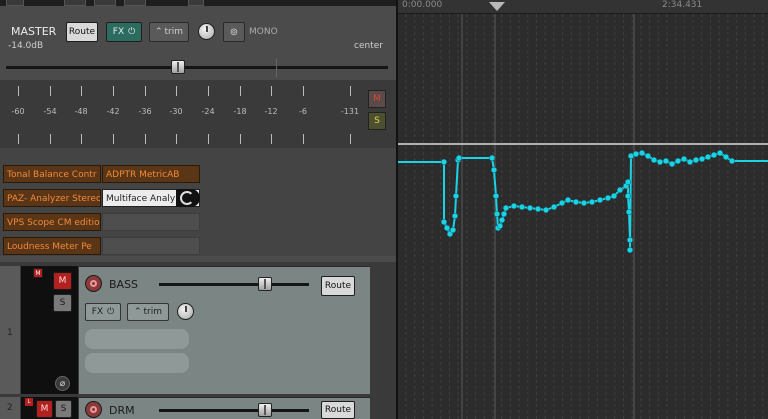  I want to click on track-number: 2, so click(10, 408).